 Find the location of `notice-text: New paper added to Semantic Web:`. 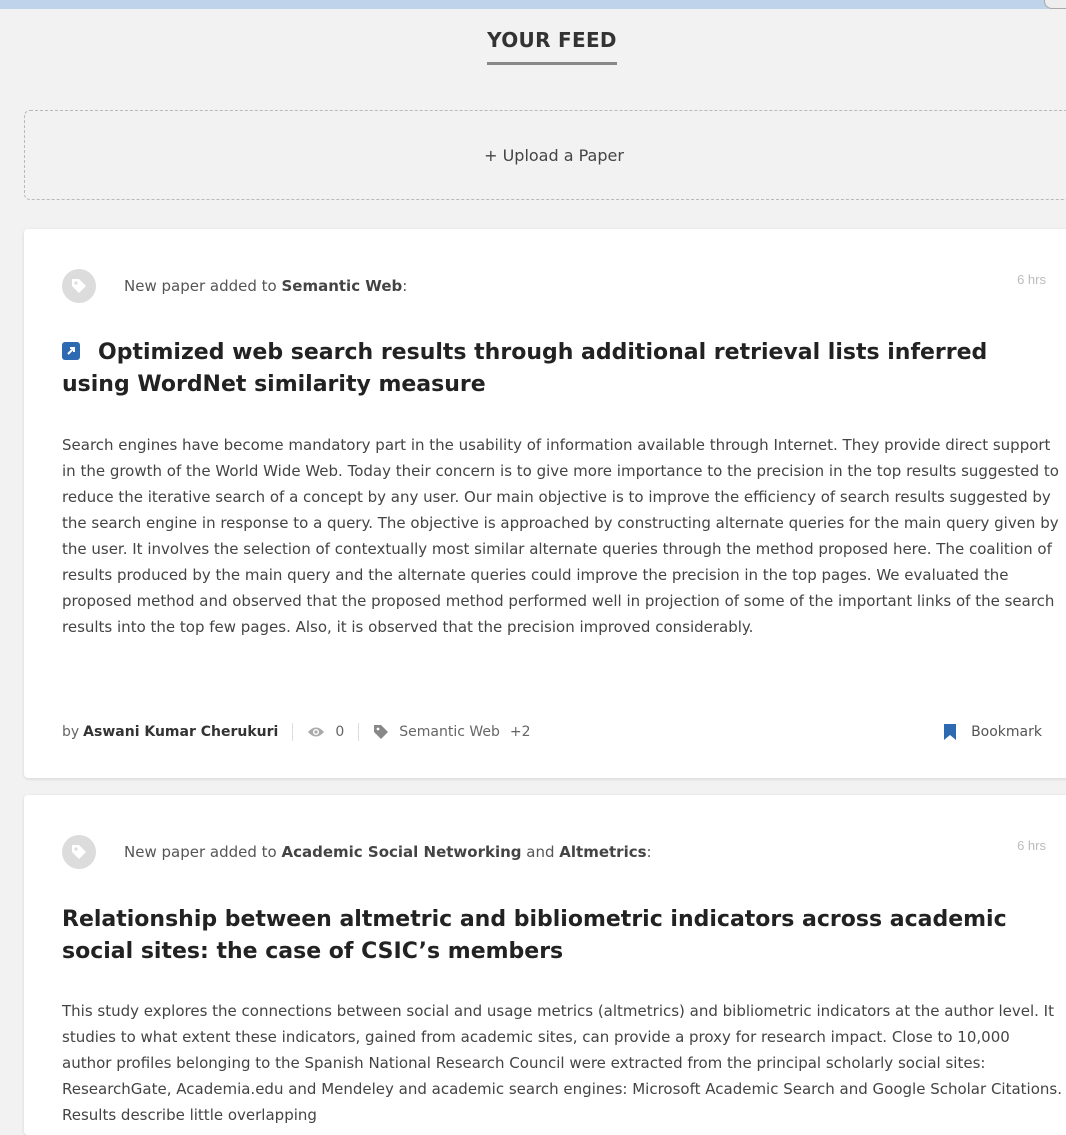

notice-text: New paper added to Semantic Web: is located at coordinates (265, 286).